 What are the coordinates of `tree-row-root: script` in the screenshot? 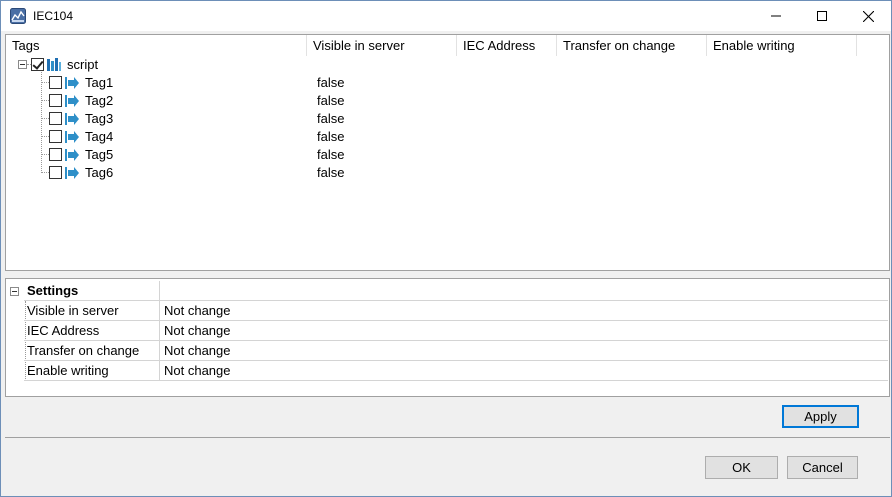 It's located at (447, 65).